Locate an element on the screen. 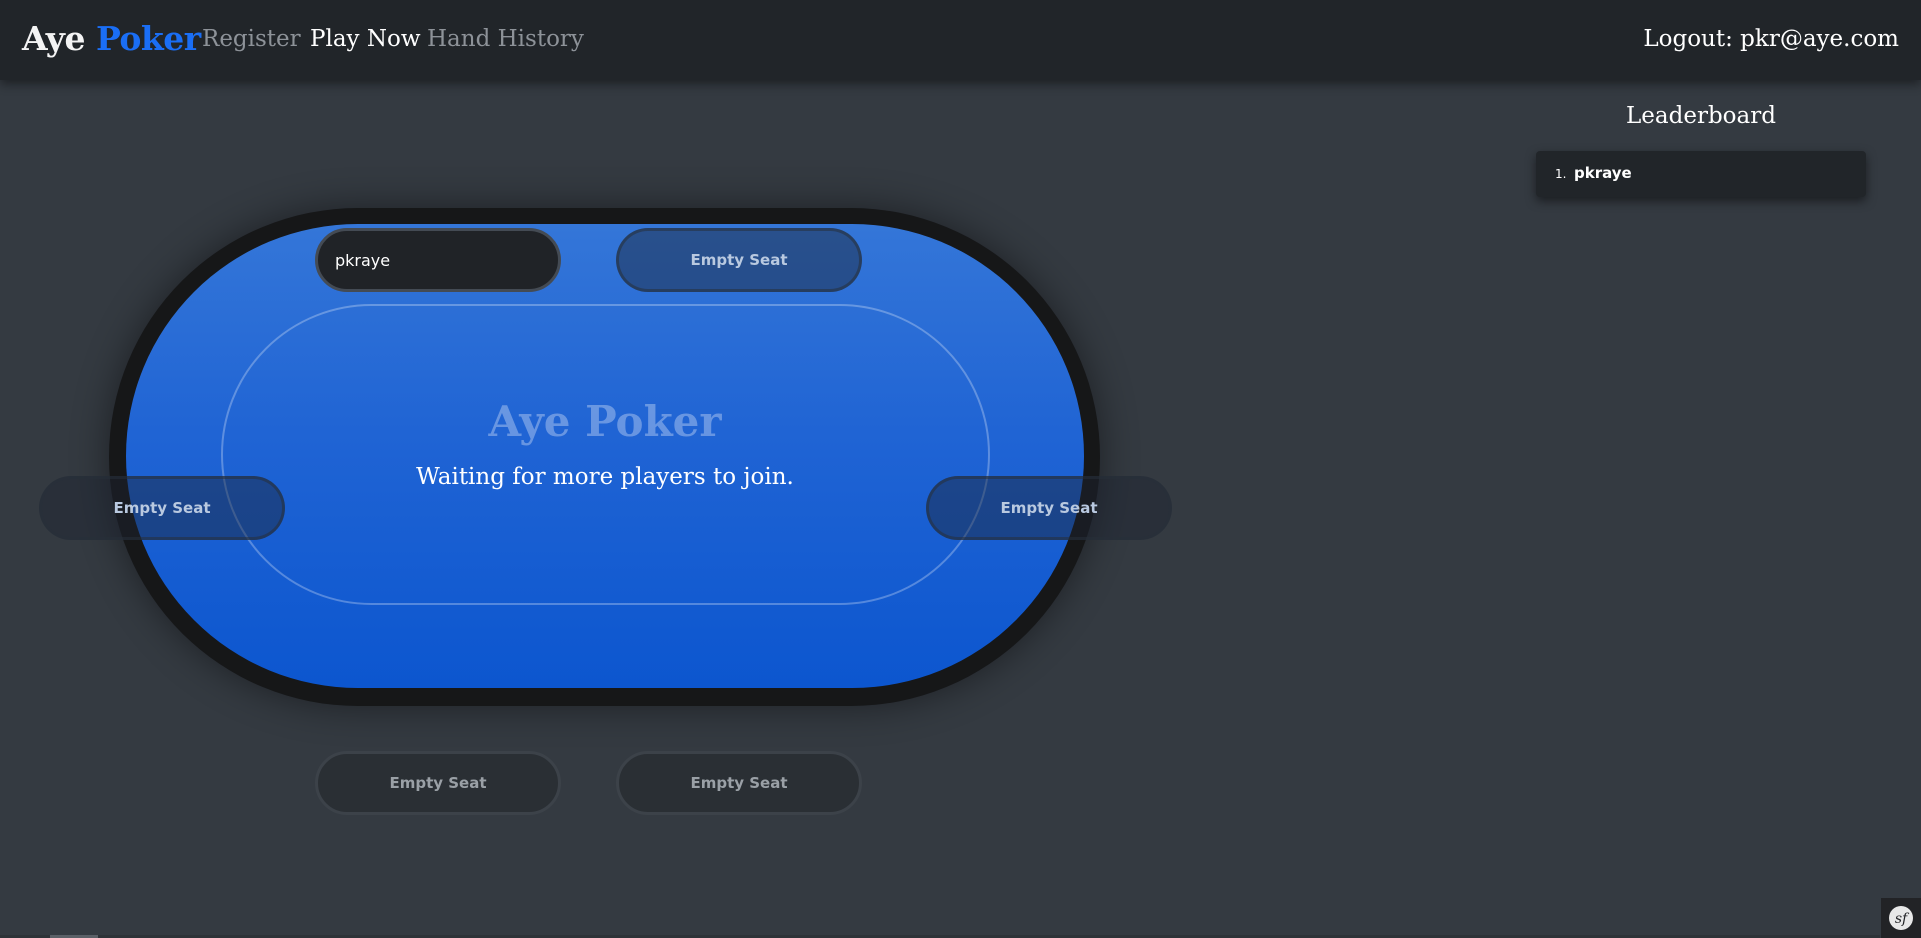 Image resolution: width=1921 pixels, height=938 pixels. brand-word-aye: Aye is located at coordinates (53, 38).